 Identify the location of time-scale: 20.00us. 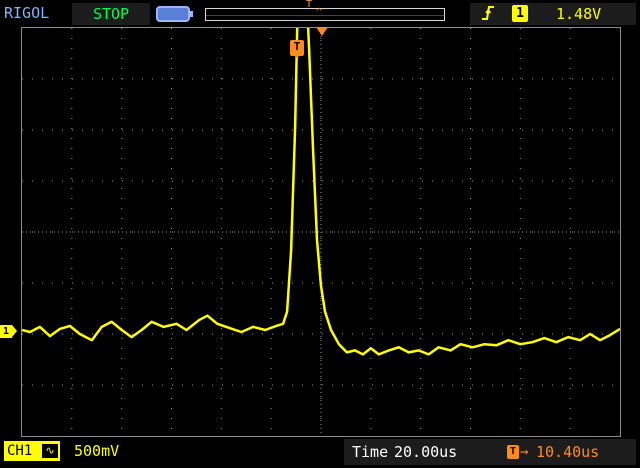
(425, 452).